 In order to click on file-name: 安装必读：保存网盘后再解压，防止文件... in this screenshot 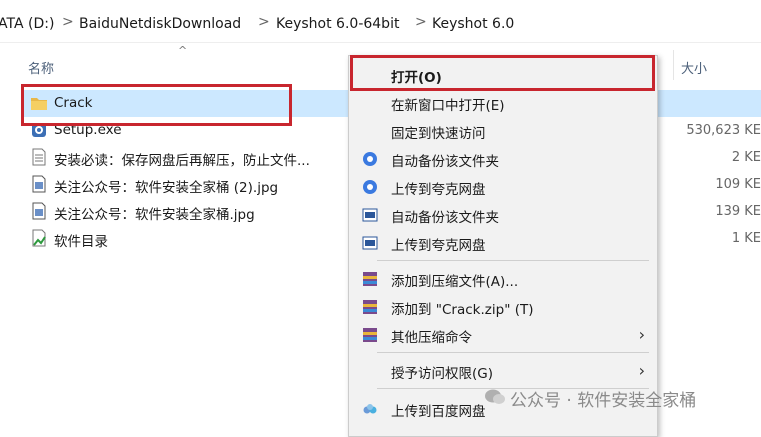, I will do `click(182, 161)`.